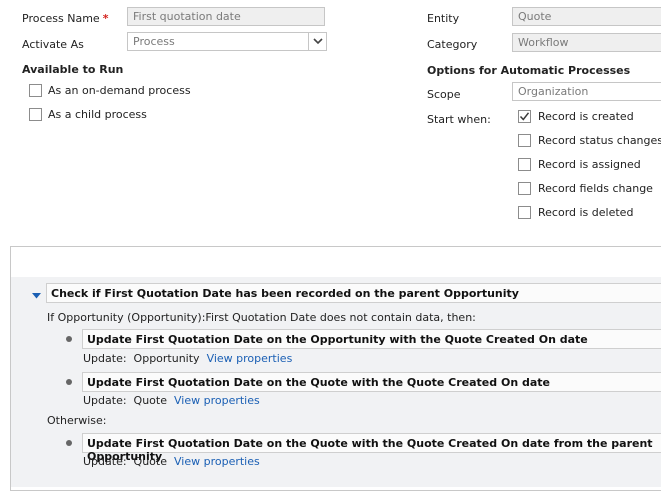 This screenshot has width=661, height=491. Describe the element at coordinates (586, 16) in the screenshot. I see `entity-field: Quote` at that location.